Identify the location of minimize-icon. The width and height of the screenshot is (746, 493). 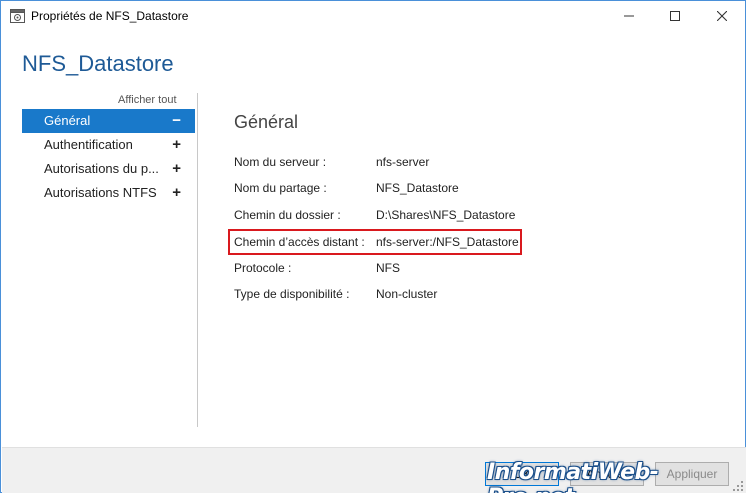
(629, 16).